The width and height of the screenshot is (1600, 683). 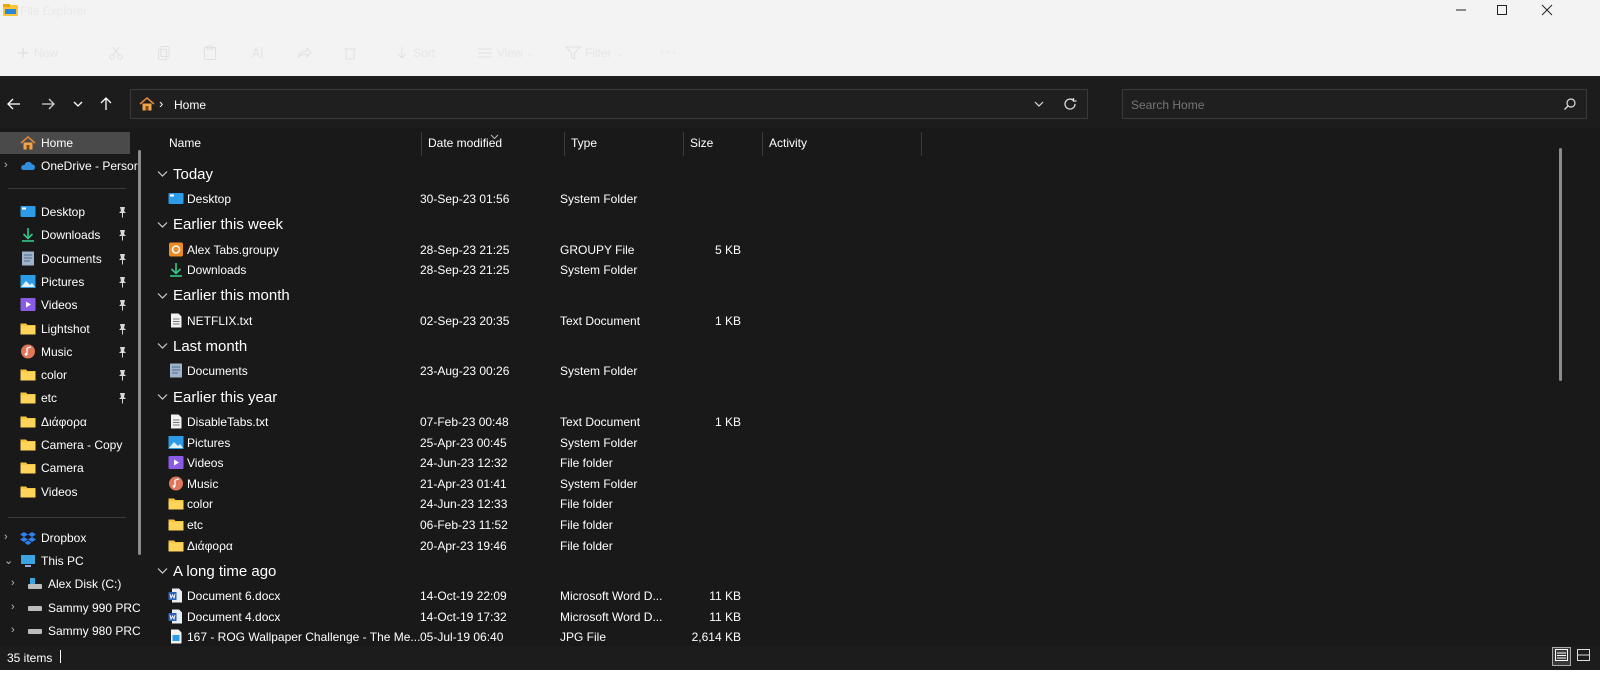 I want to click on sidebar-item-camera-copy: Camera - Copy, so click(x=65, y=445).